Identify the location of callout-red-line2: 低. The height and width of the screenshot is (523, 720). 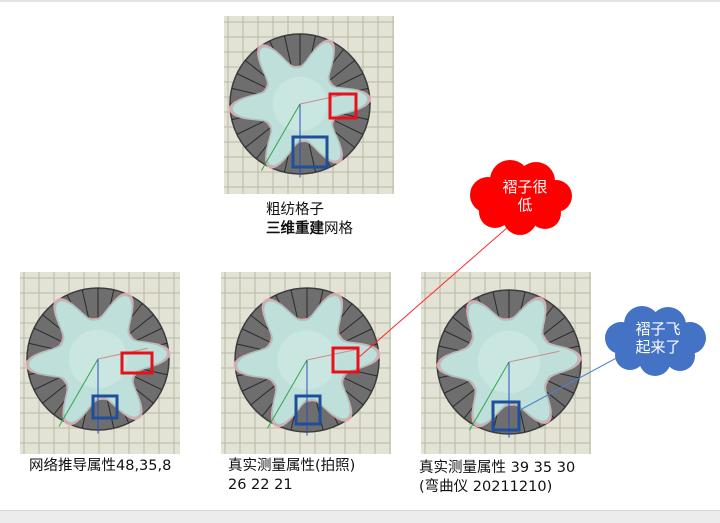
(525, 205).